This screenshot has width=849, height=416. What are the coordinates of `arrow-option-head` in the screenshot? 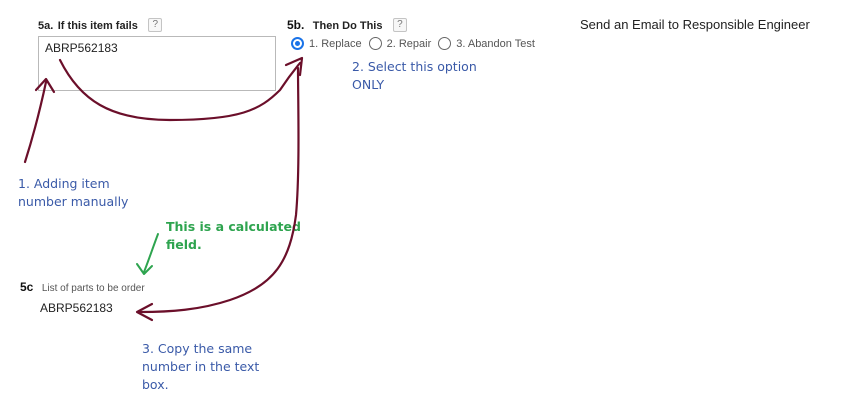 It's located at (294, 66).